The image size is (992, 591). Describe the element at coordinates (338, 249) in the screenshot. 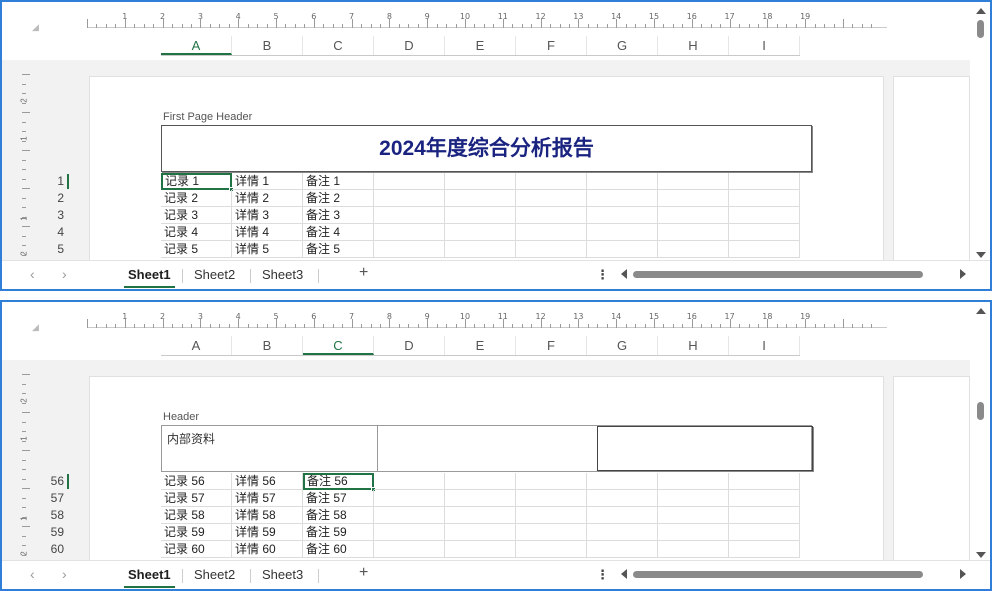

I see `grid-cell: 备注 5` at that location.